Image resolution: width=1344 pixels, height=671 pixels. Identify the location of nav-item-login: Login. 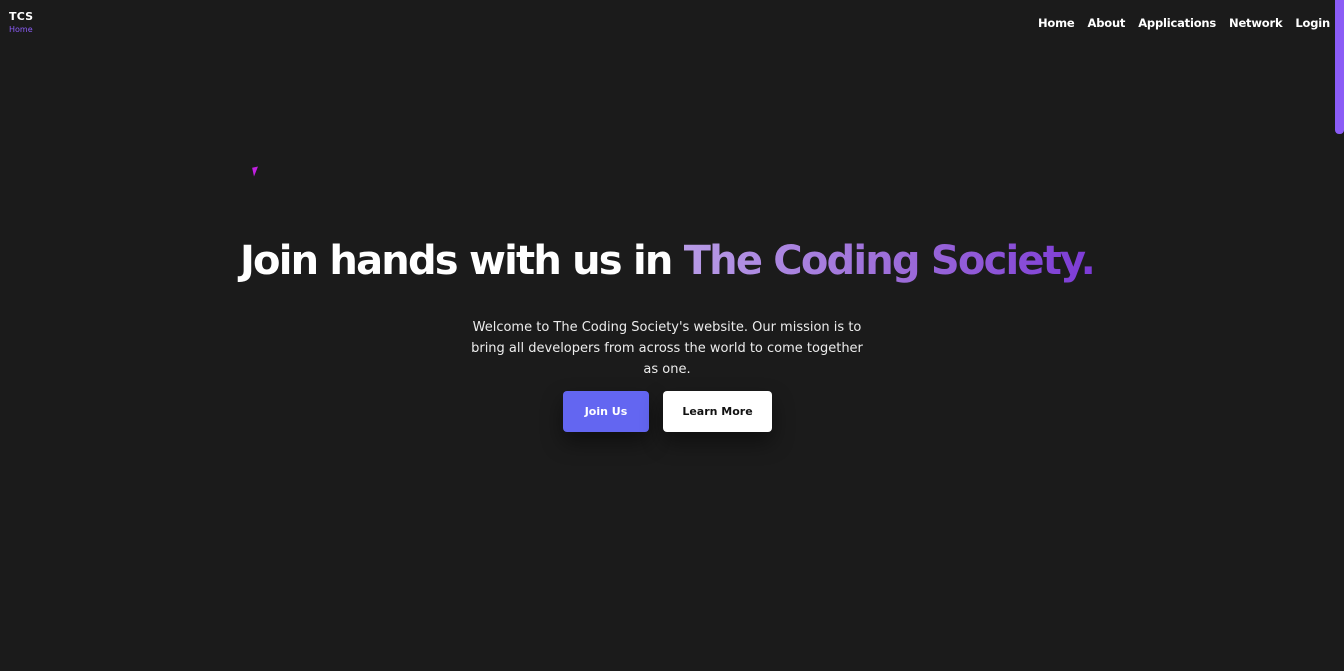
(1312, 23).